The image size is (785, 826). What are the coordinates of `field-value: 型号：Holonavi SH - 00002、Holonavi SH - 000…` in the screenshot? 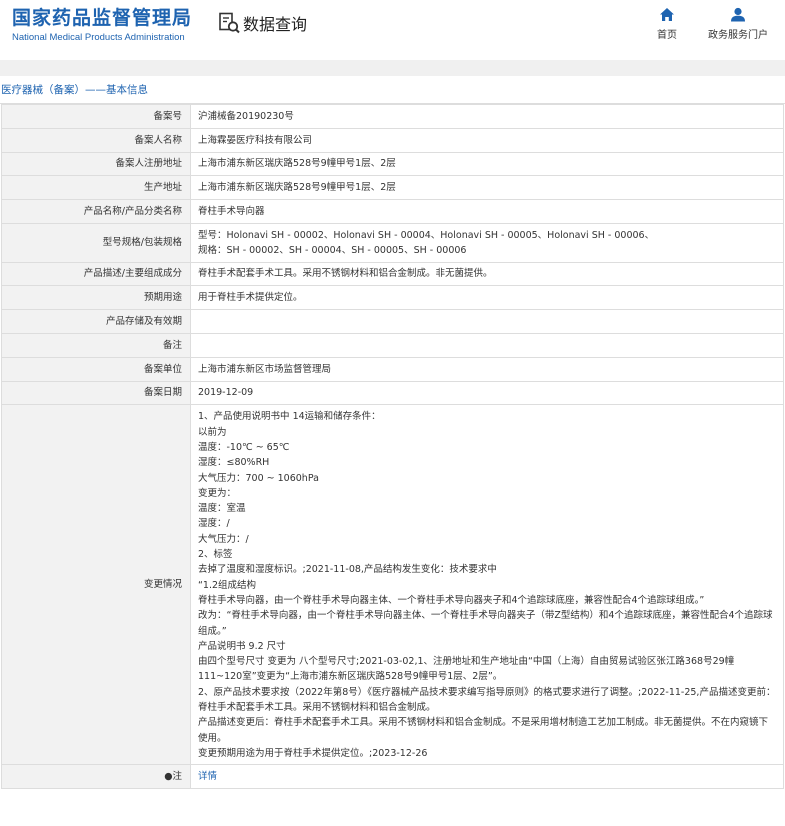 It's located at (487, 242).